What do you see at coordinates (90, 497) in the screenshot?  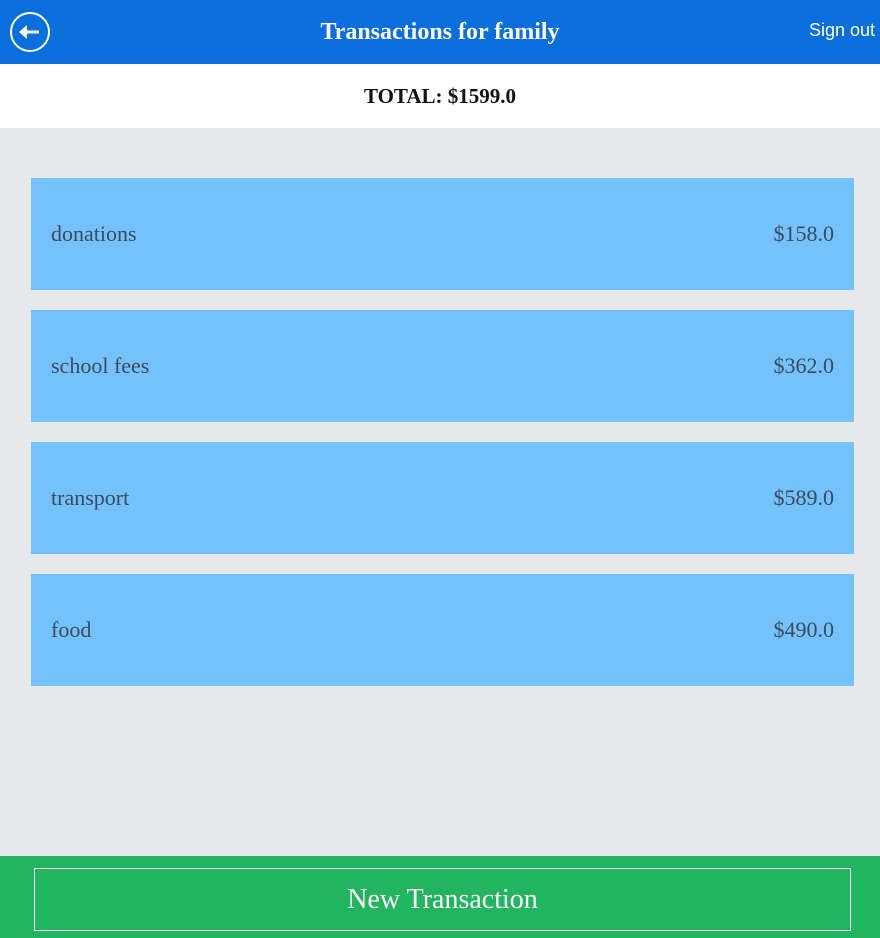 I see `transaction-category: transport` at bounding box center [90, 497].